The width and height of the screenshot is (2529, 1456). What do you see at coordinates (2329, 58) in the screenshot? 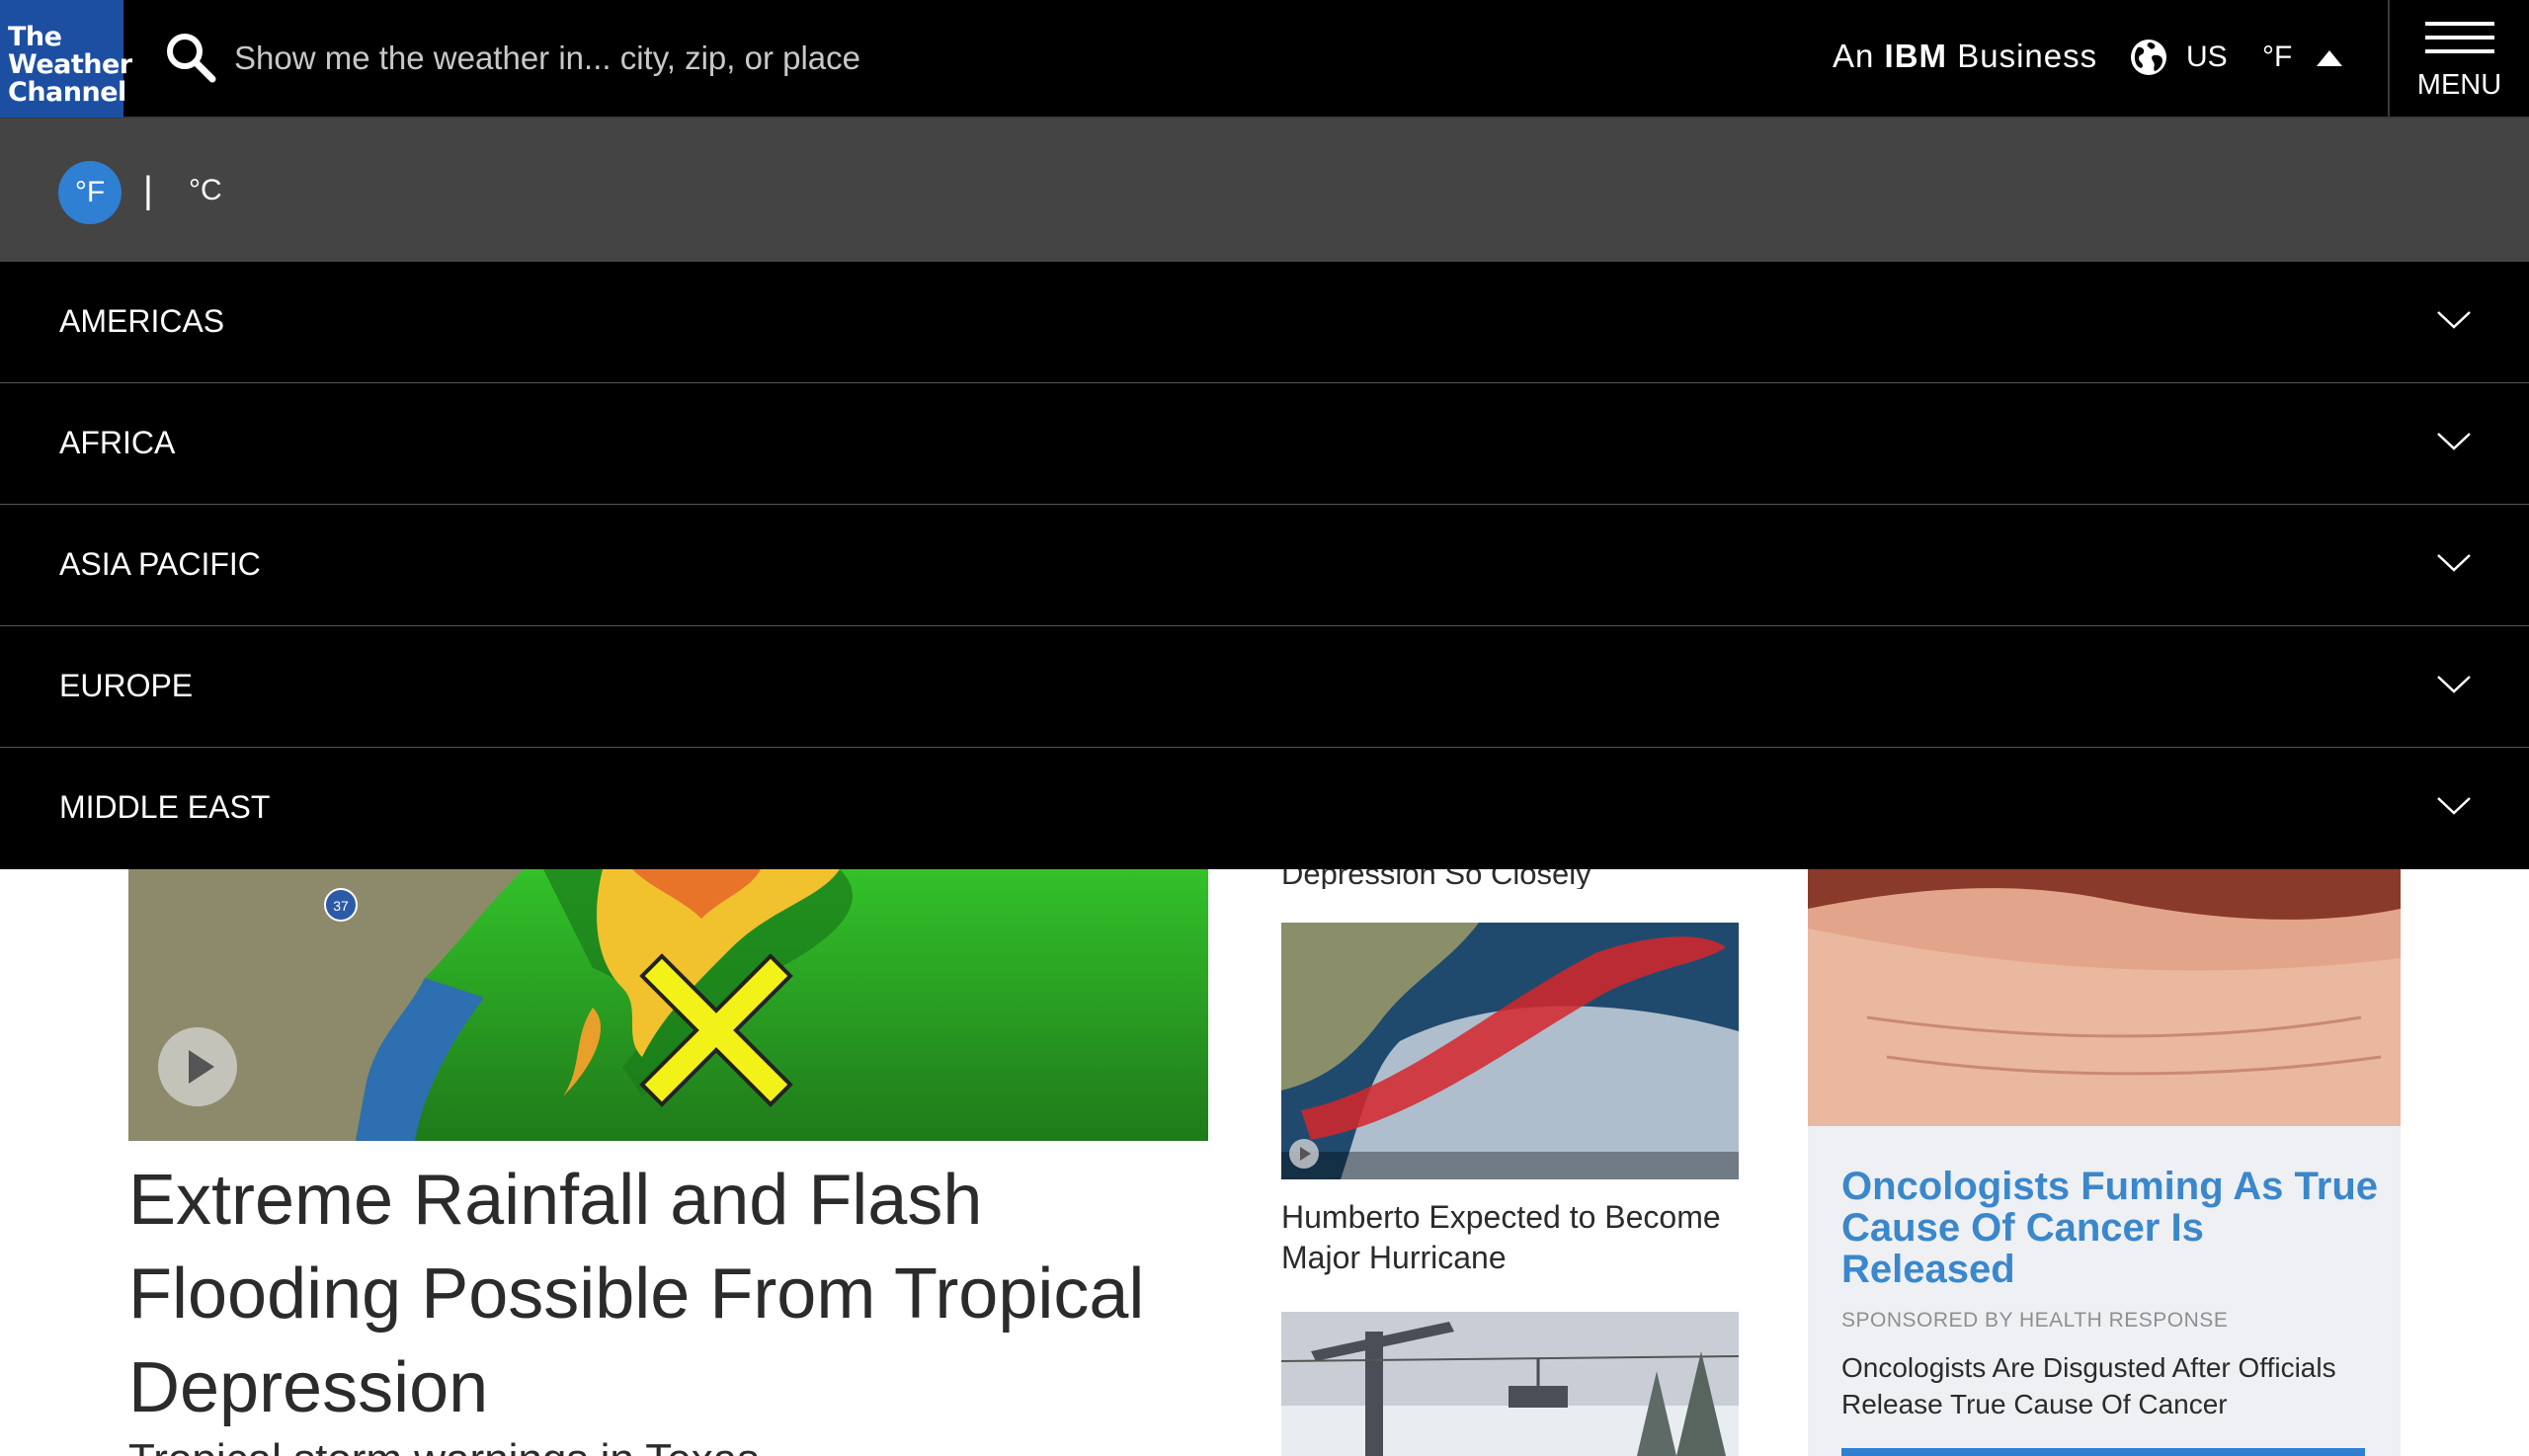
I see `caret-up-icon` at bounding box center [2329, 58].